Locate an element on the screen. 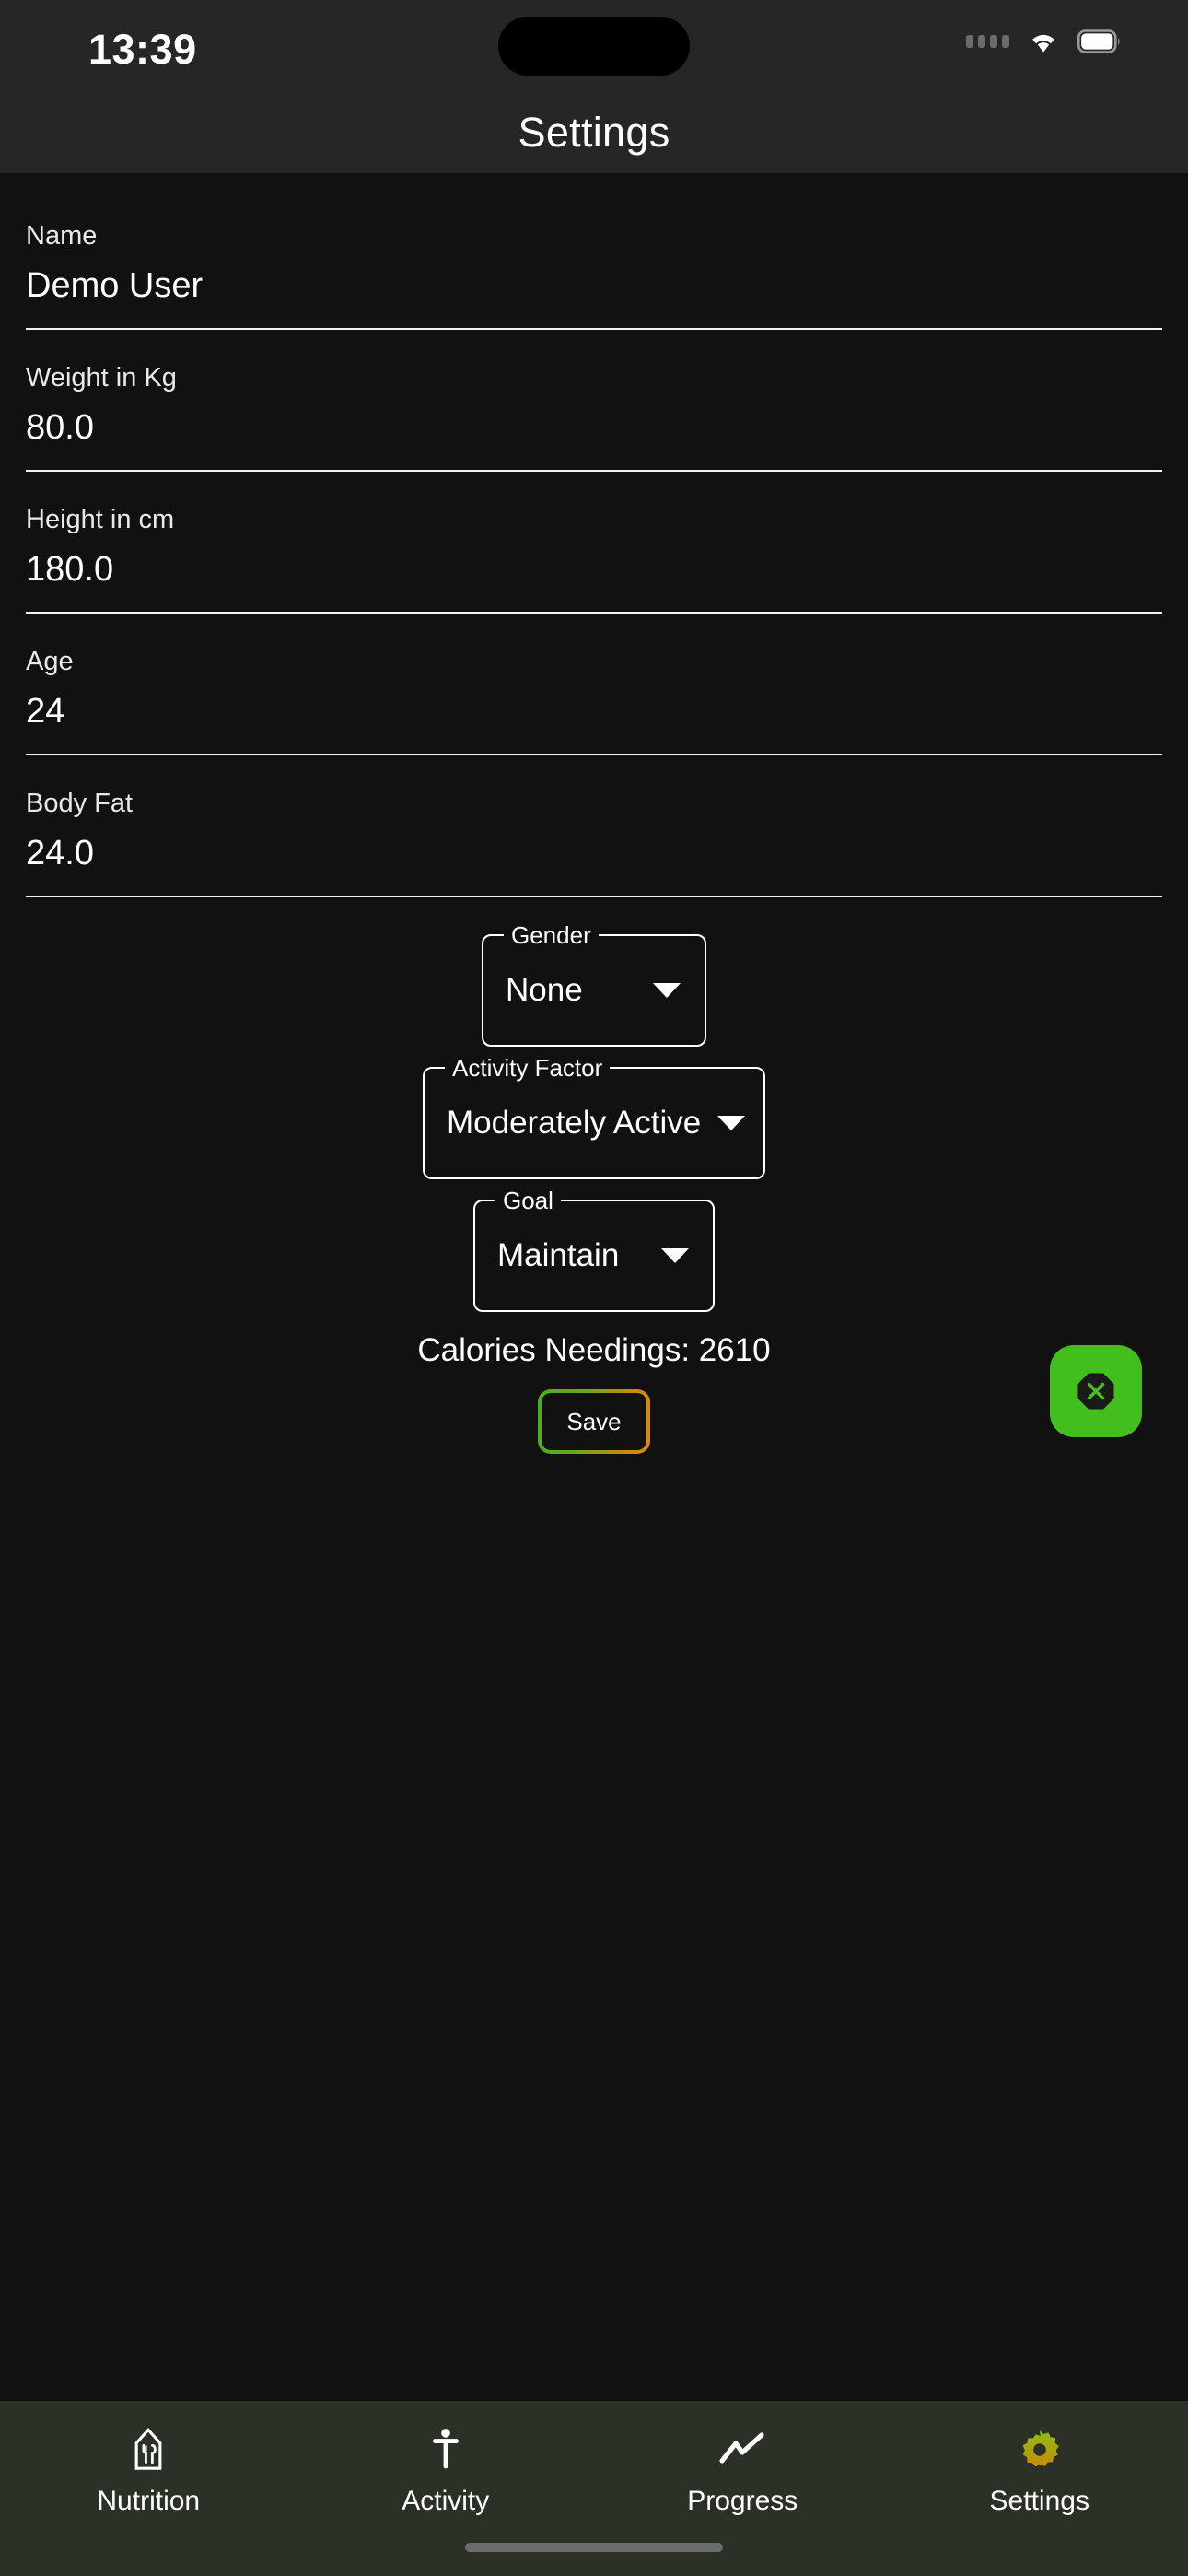 This screenshot has width=1188, height=2576. field-name: Name Demo User is located at coordinates (594, 269).